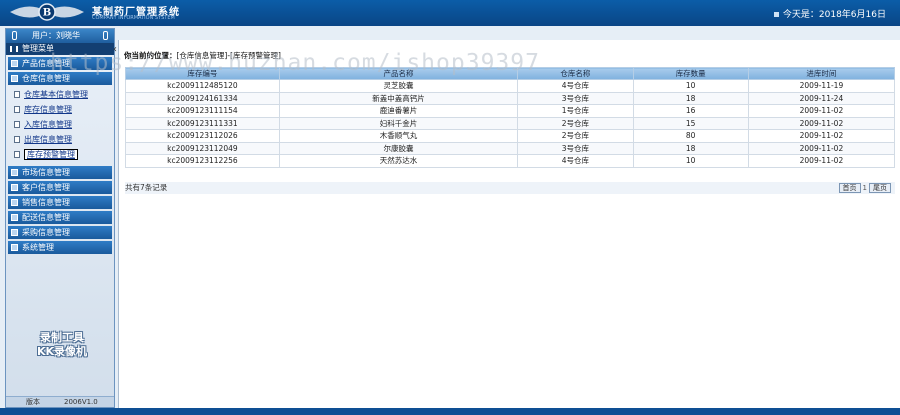 The height and width of the screenshot is (415, 900). I want to click on stamp-line: KK录像机, so click(62, 351).